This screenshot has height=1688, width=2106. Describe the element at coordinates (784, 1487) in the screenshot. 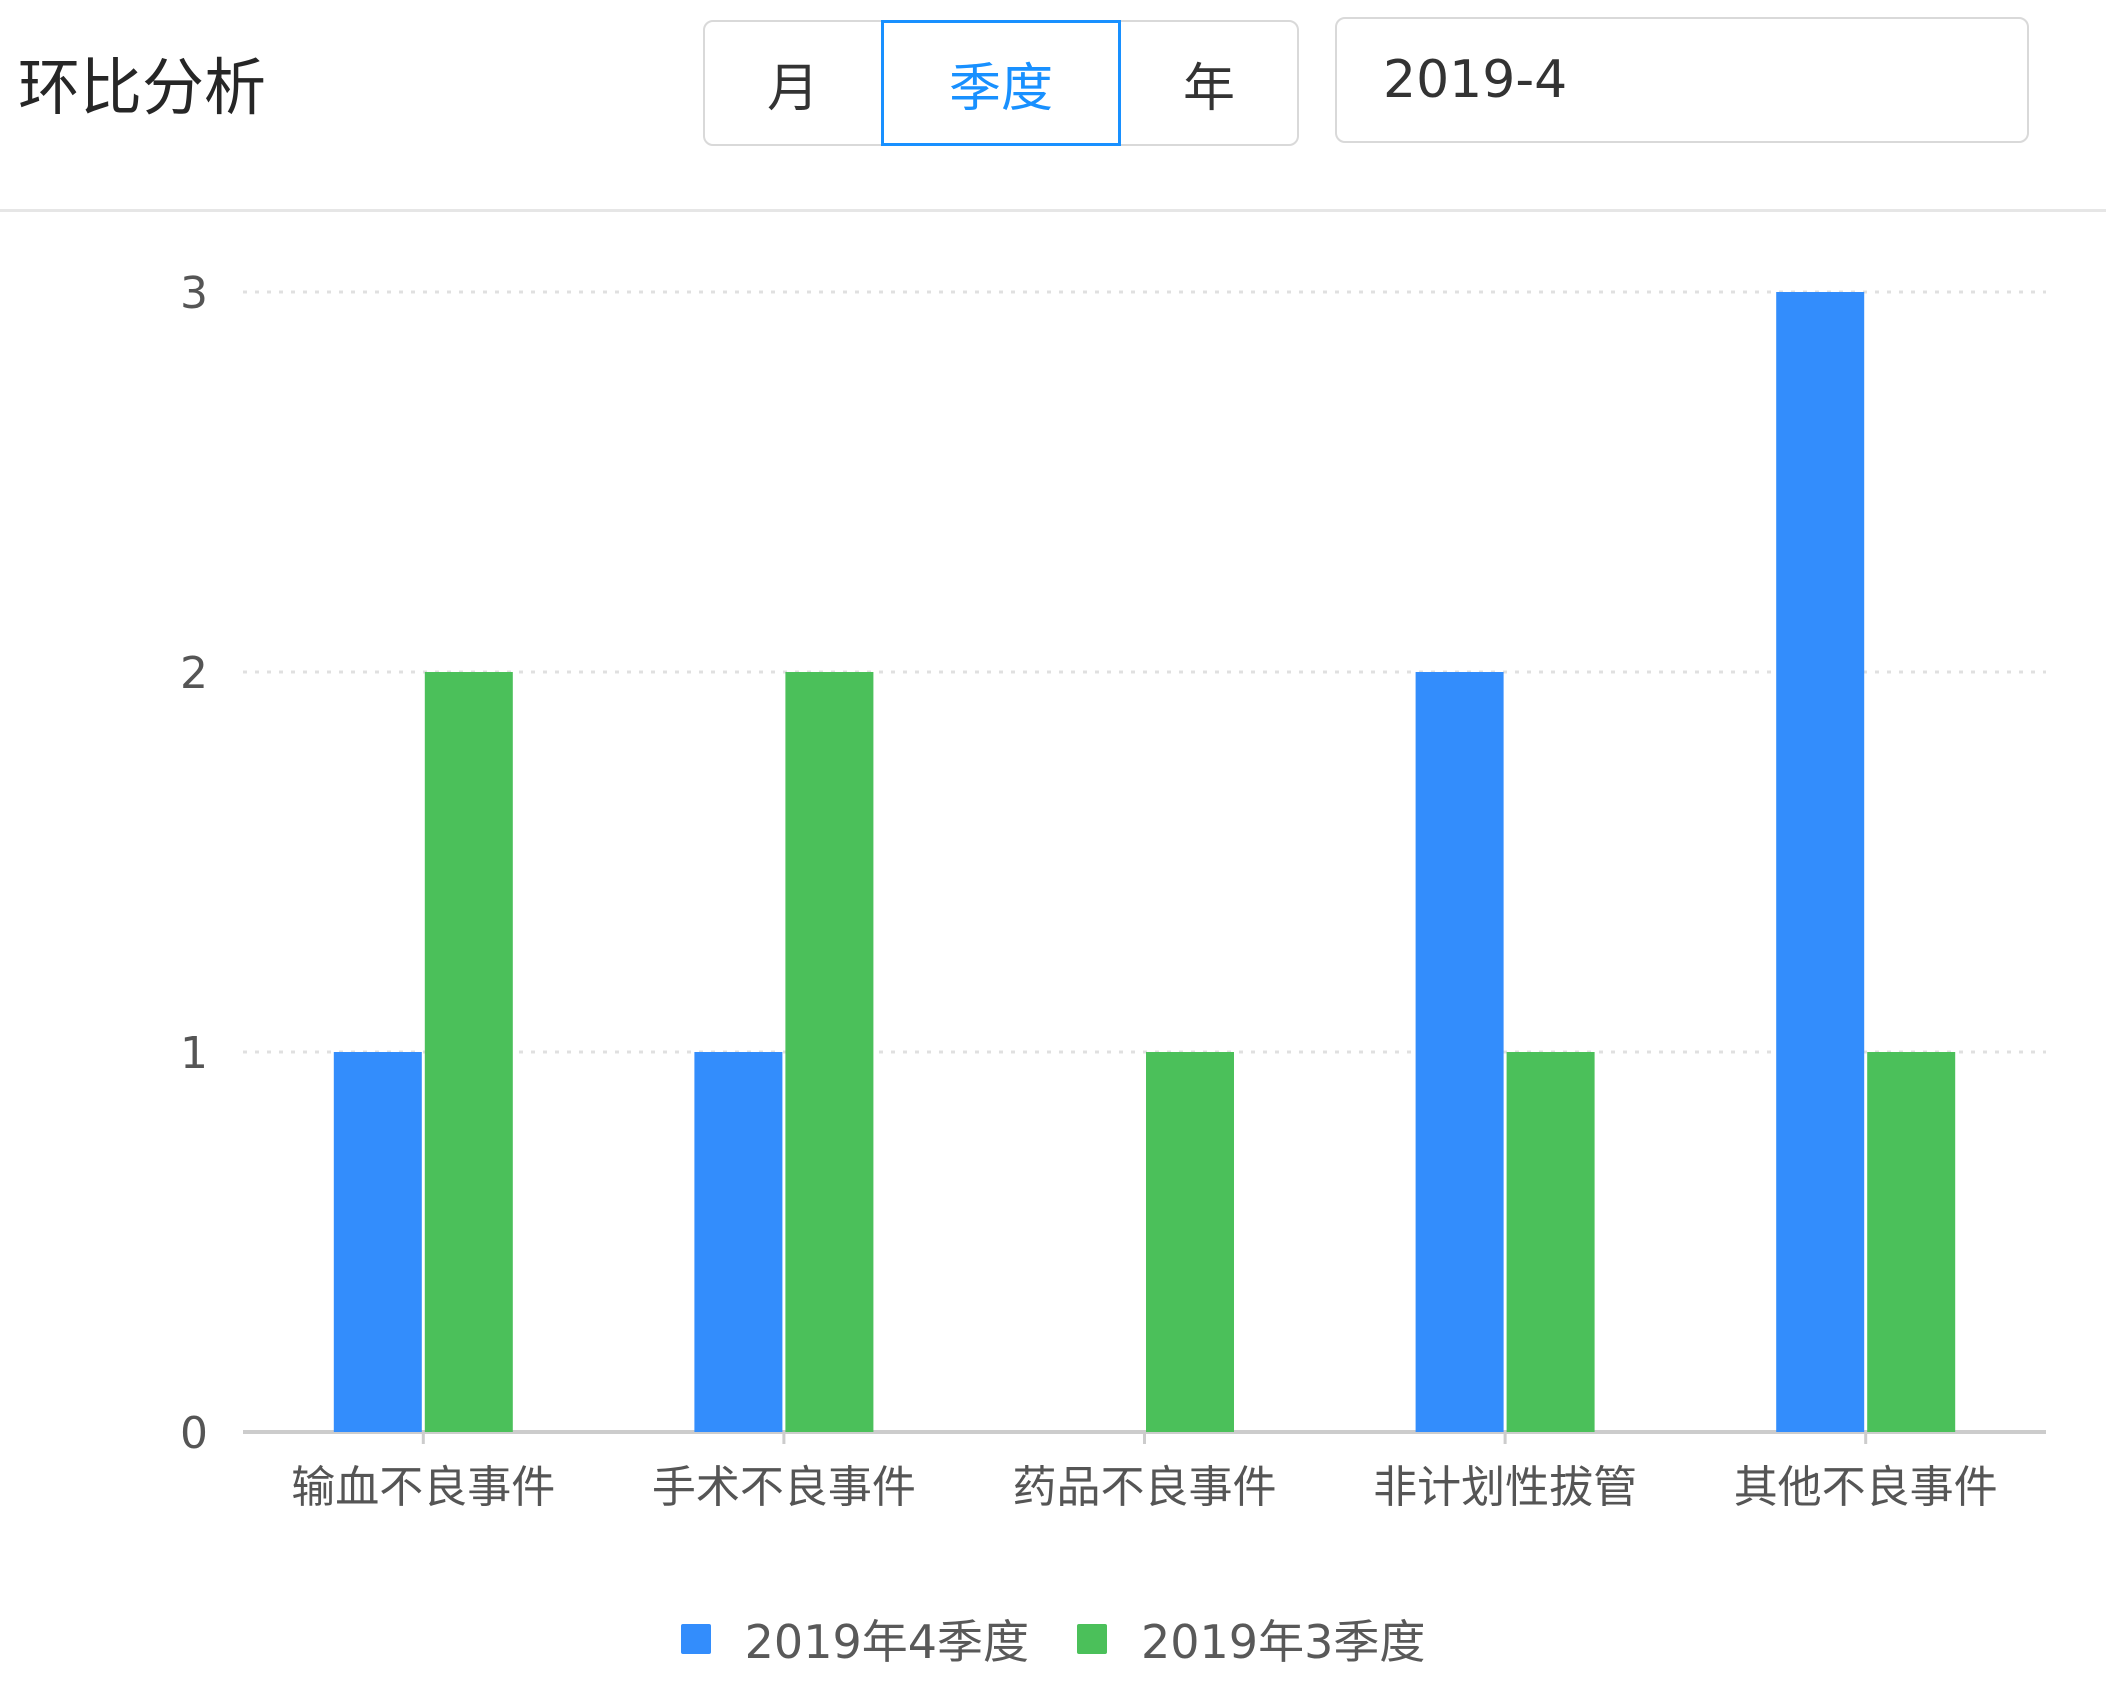

I see `x-tick-label: 手术不良事件` at that location.